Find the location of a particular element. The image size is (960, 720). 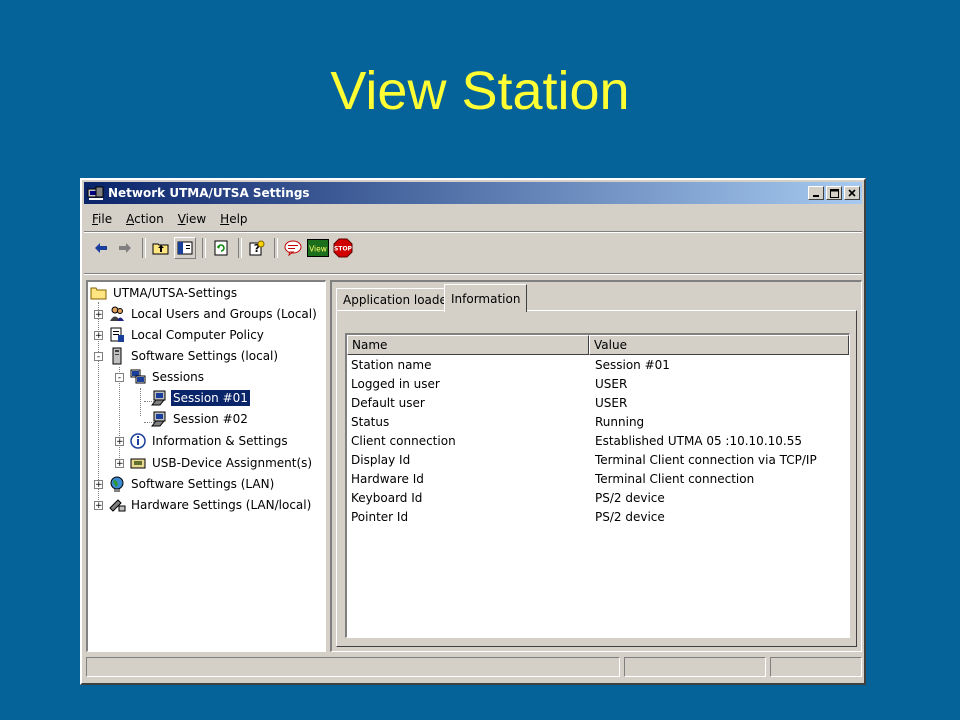

stop-button-label: STOP is located at coordinates (343, 249).